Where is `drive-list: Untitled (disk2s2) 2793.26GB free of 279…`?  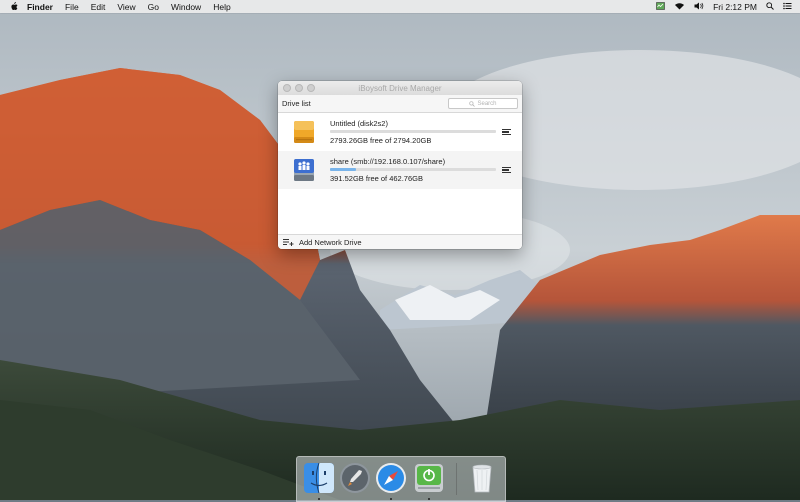
drive-list: Untitled (disk2s2) 2793.26GB free of 279… is located at coordinates (400, 172).